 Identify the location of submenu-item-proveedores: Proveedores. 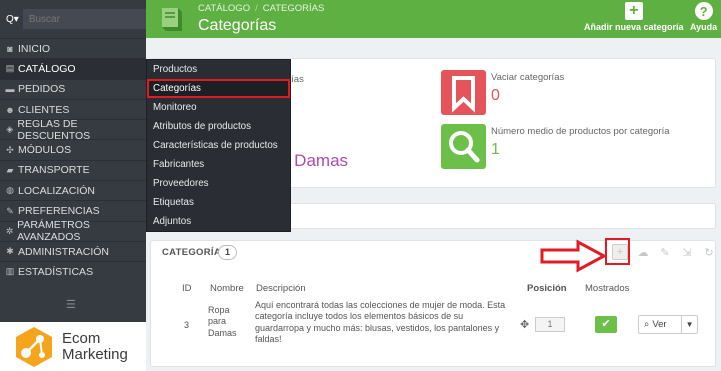
(218, 183).